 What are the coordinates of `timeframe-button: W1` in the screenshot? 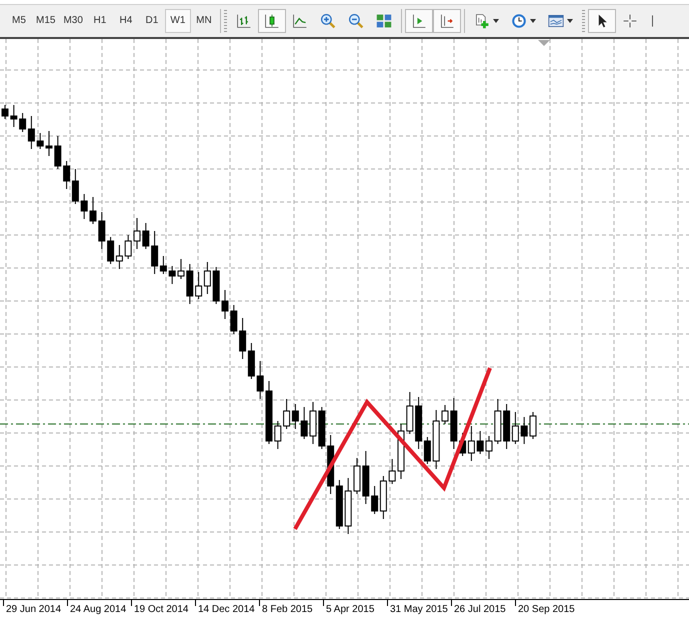 It's located at (177, 20).